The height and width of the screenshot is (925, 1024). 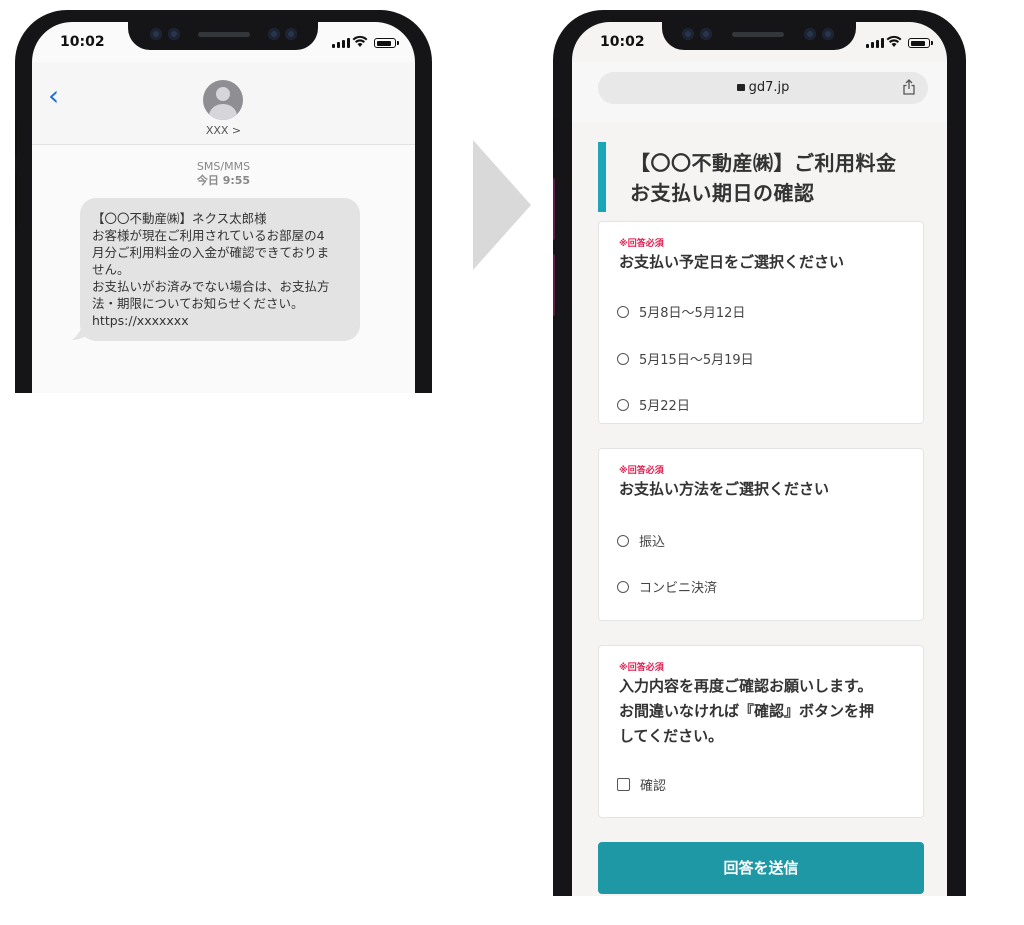 I want to click on submit-button: 回答を送信, so click(x=761, y=868).